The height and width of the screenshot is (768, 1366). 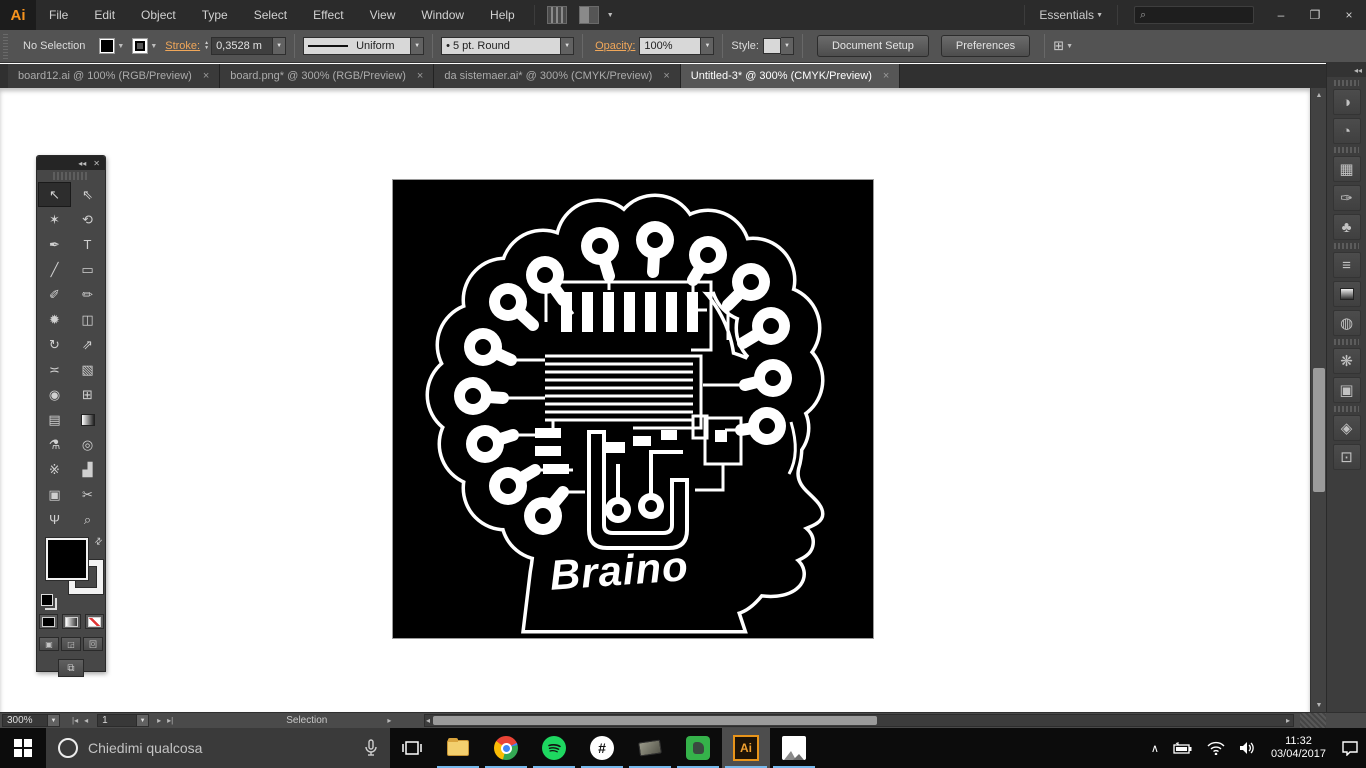 I want to click on menu-type: Type, so click(x=215, y=15).